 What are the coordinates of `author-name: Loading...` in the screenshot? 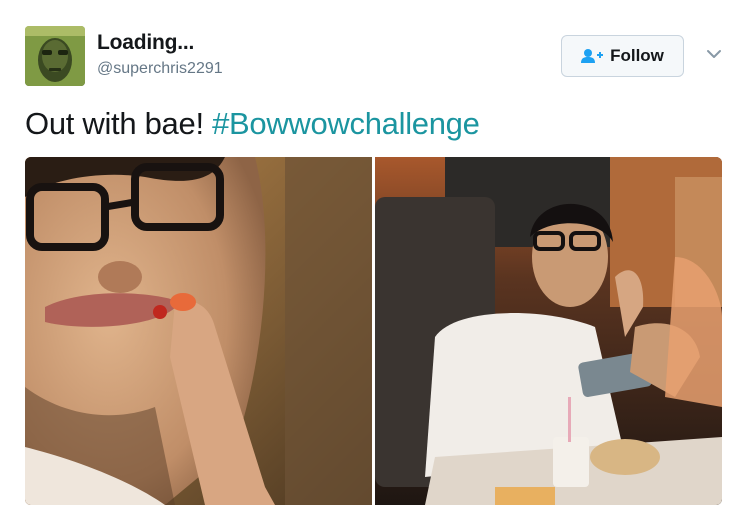 It's located at (145, 43).